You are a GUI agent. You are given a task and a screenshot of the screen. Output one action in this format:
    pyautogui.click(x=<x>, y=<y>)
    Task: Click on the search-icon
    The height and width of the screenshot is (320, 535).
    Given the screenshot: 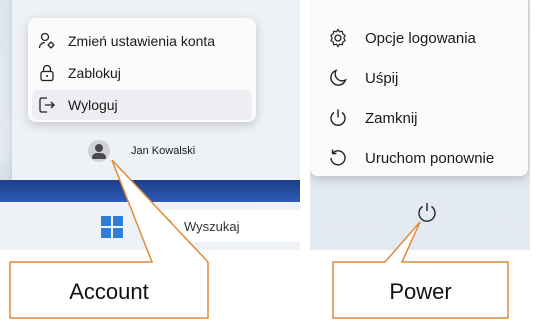 What is the action you would take?
    pyautogui.click(x=168, y=226)
    